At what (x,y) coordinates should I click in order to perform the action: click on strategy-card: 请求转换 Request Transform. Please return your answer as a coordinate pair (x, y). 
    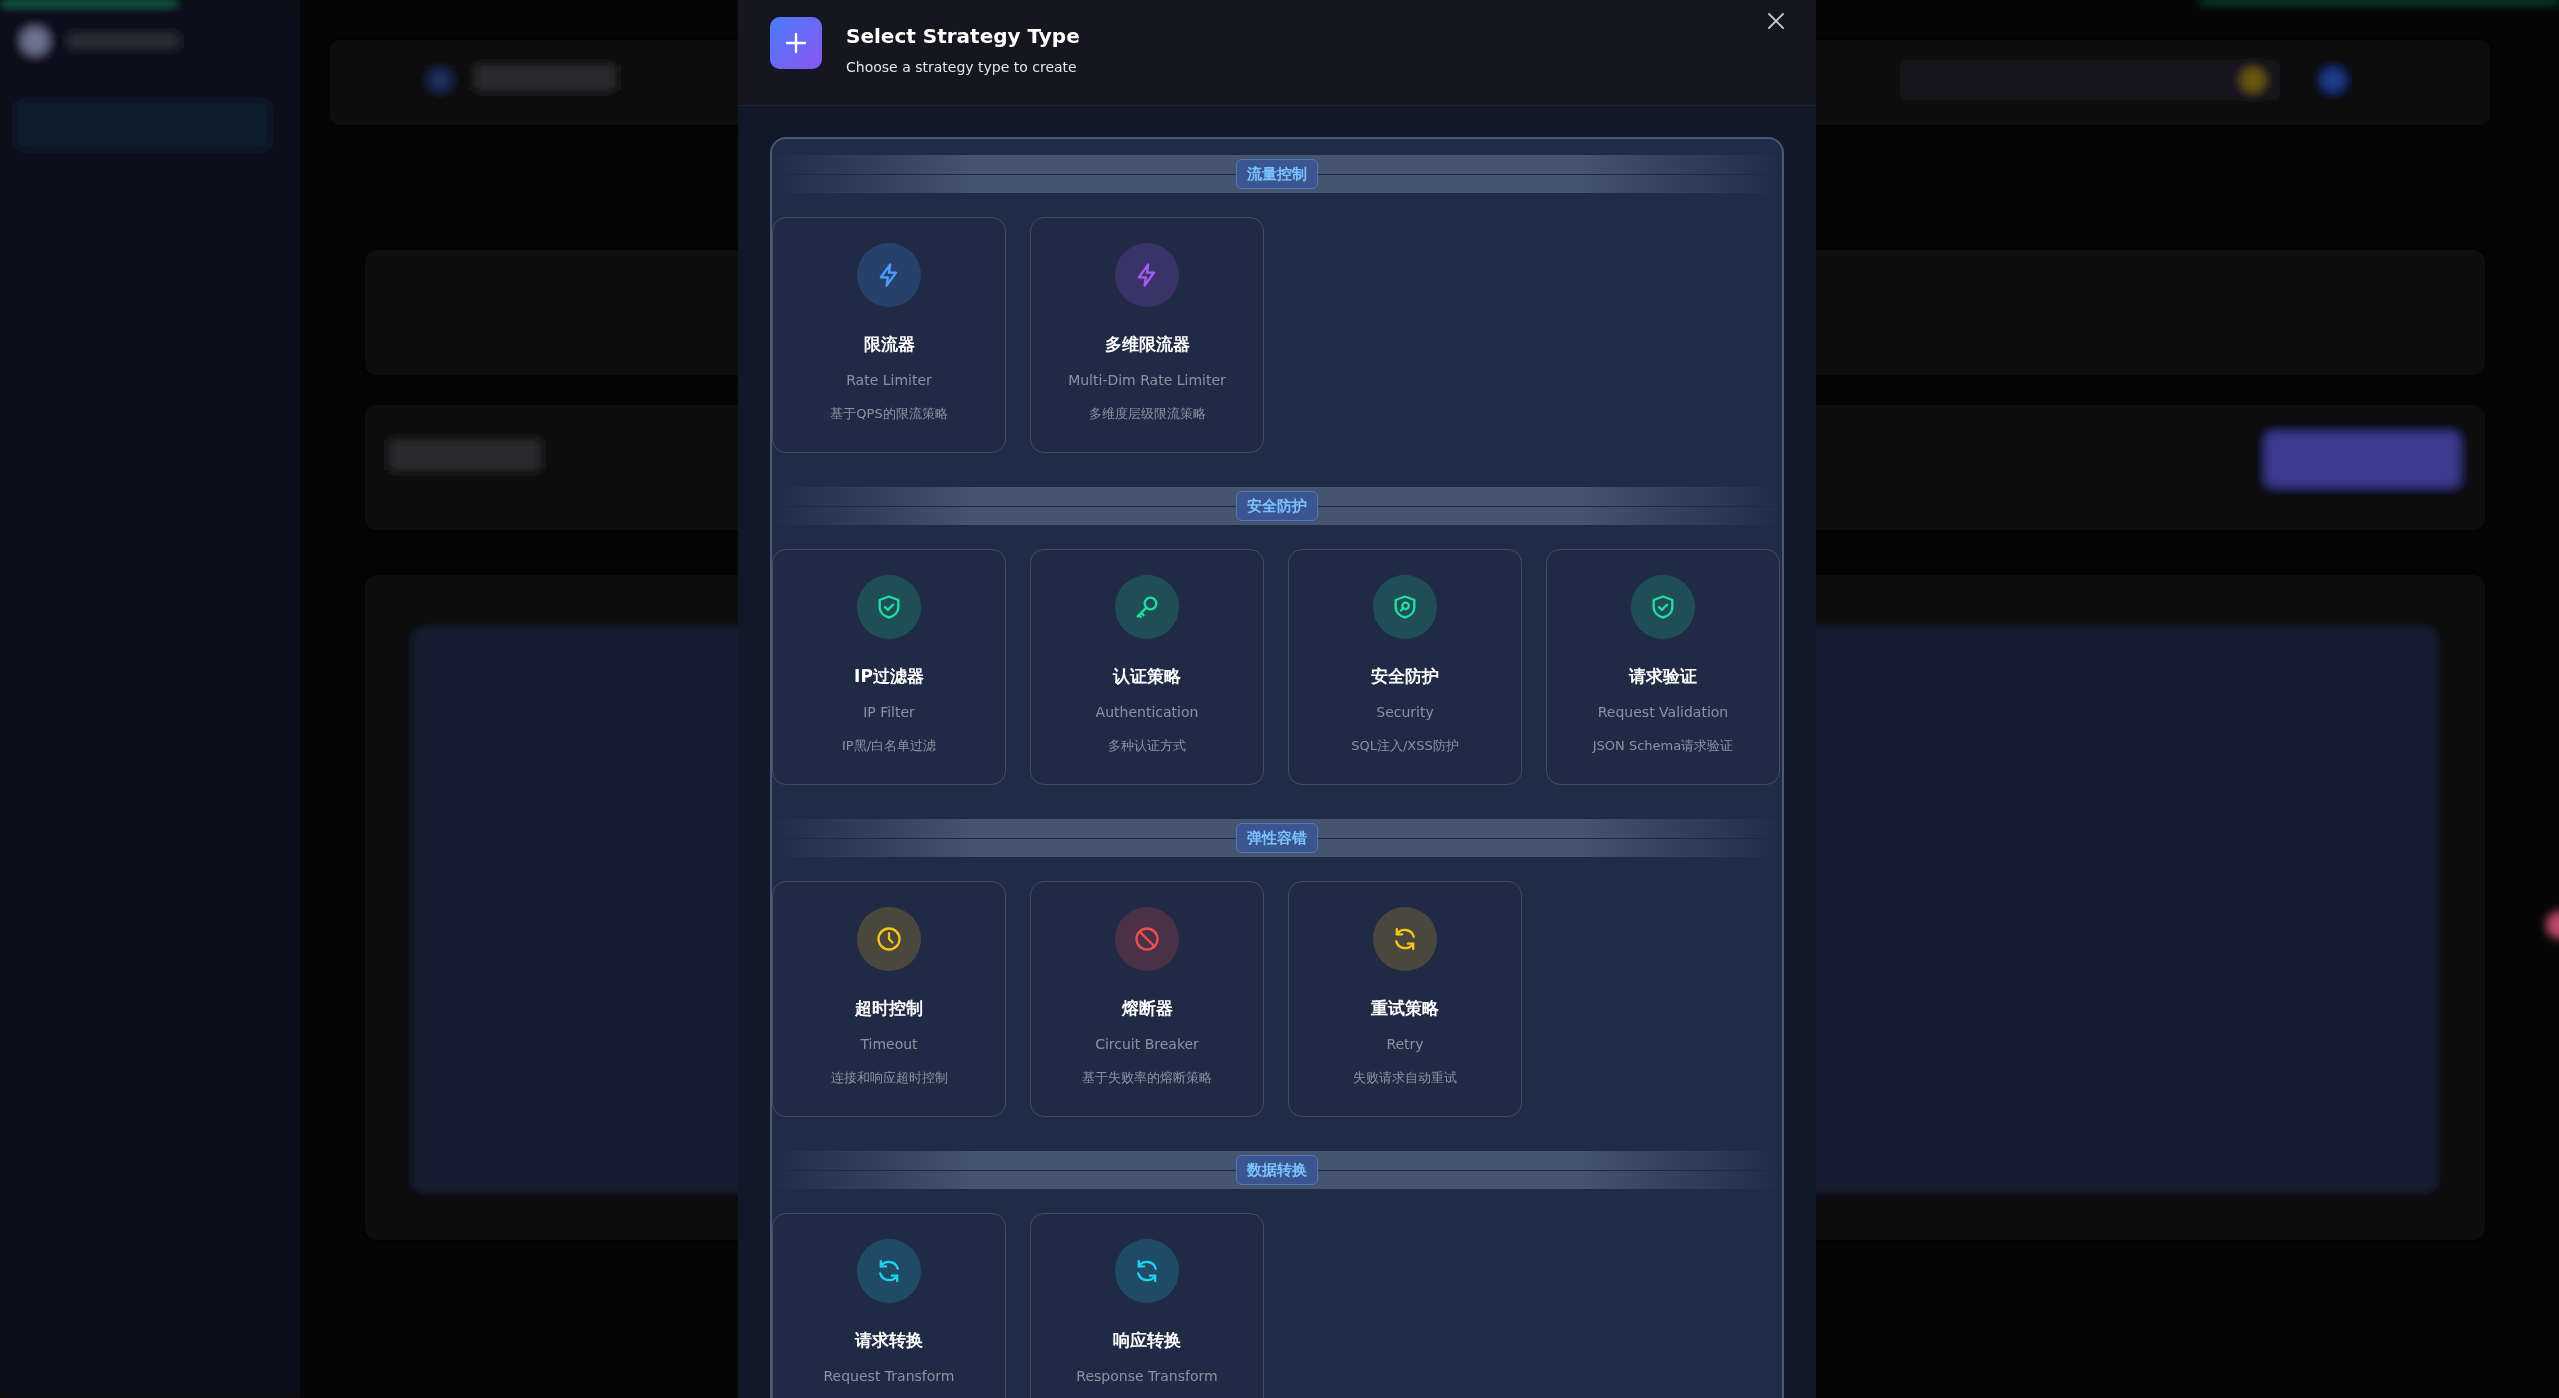
    Looking at the image, I should click on (889, 1305).